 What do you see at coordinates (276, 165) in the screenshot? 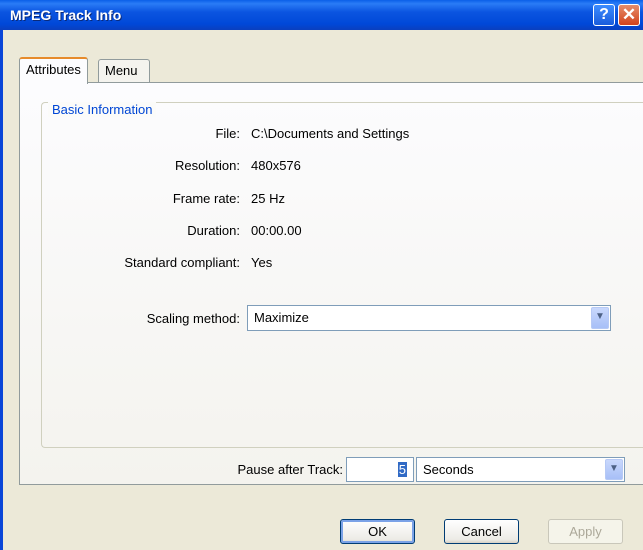
I see `resolution-value: 480x576` at bounding box center [276, 165].